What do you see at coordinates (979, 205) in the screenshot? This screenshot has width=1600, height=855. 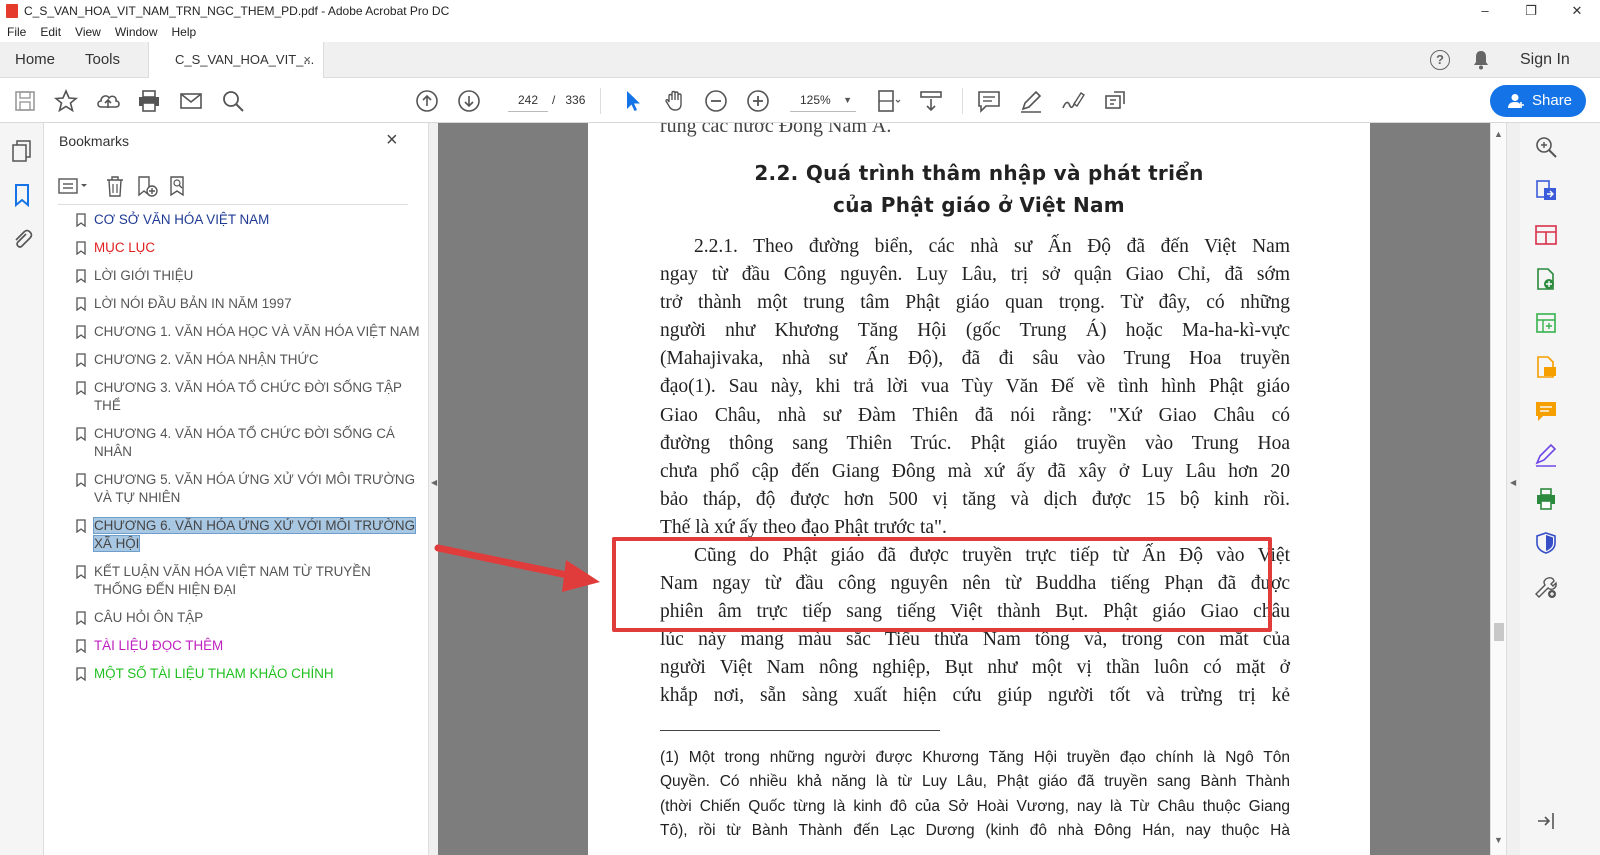 I see `section-heading-line-2: của Phật giáo ở Việt Nam` at bounding box center [979, 205].